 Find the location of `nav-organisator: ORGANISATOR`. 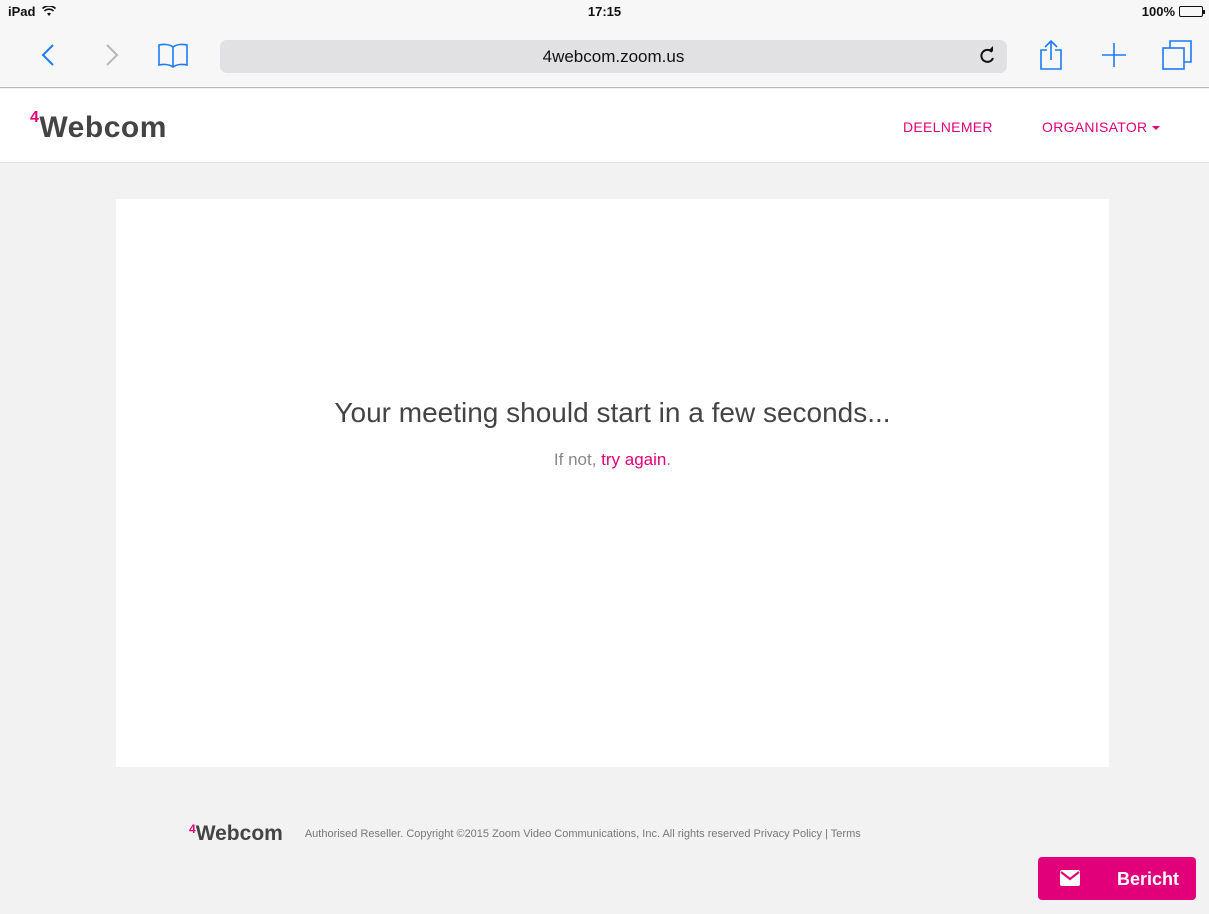

nav-organisator: ORGANISATOR is located at coordinates (1101, 127).